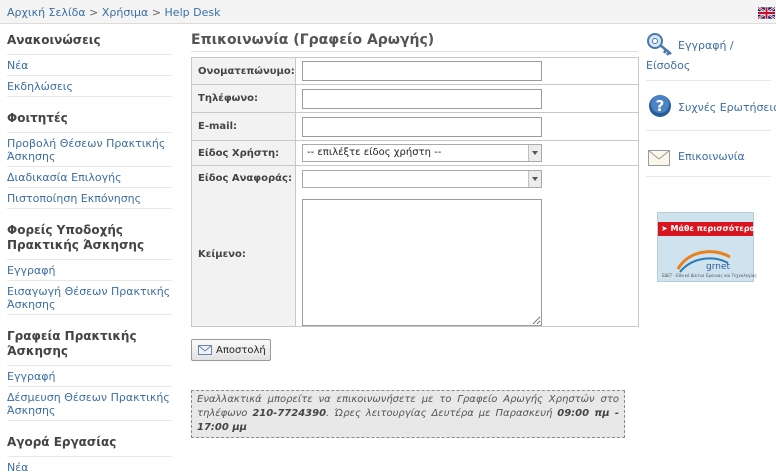 The width and height of the screenshot is (776, 476). Describe the element at coordinates (668, 65) in the screenshot. I see `login-label-line2: Είσοδος` at that location.